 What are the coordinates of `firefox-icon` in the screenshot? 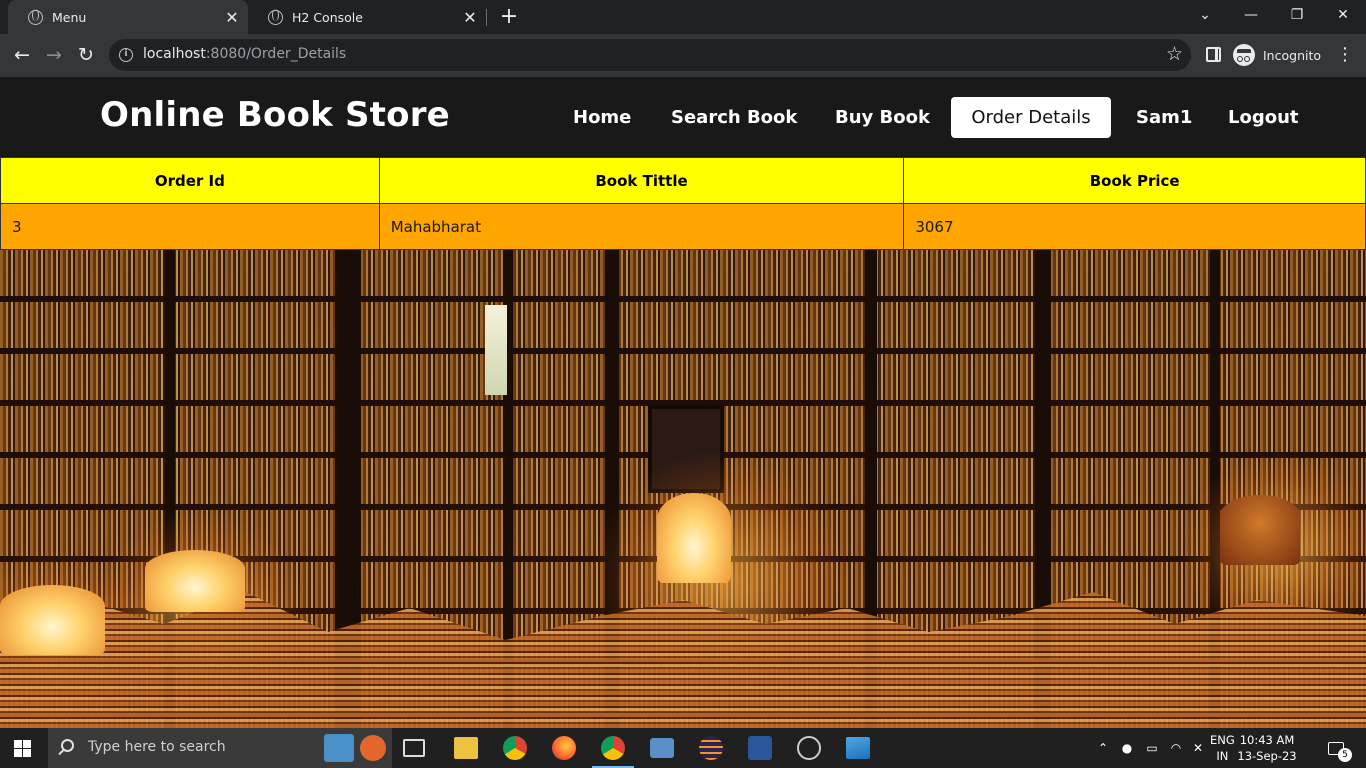 It's located at (564, 748).